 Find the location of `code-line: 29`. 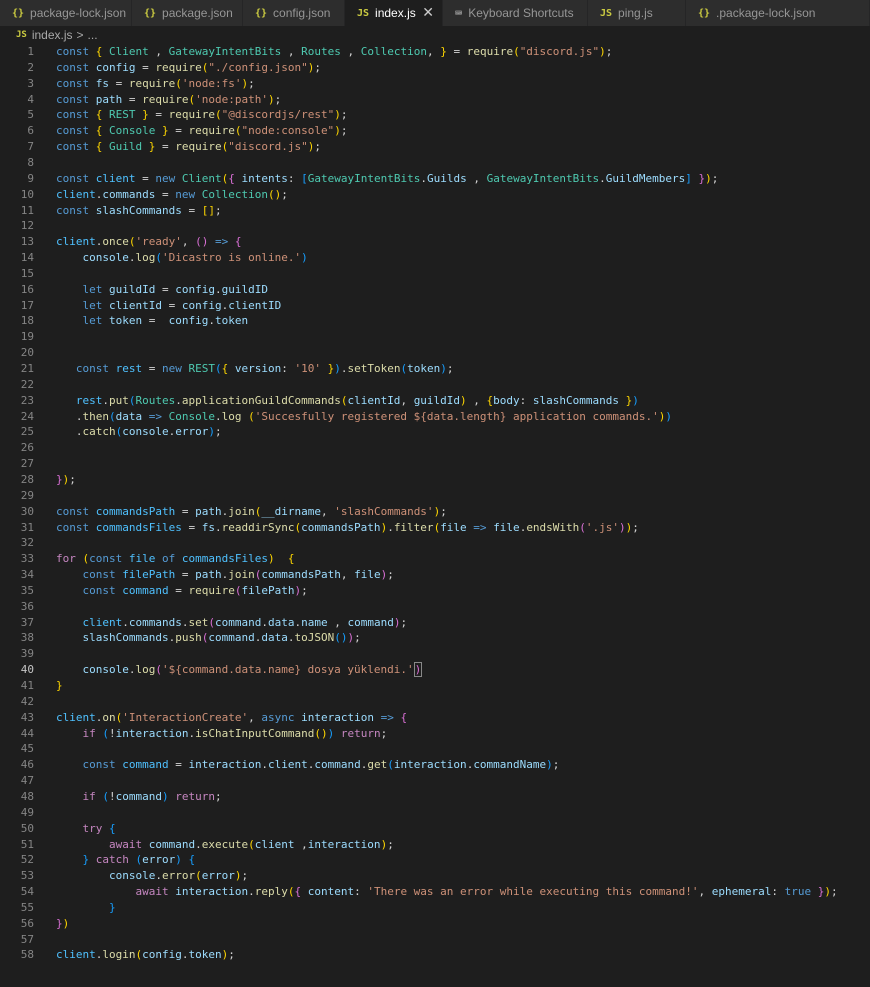

code-line: 29 is located at coordinates (435, 496).